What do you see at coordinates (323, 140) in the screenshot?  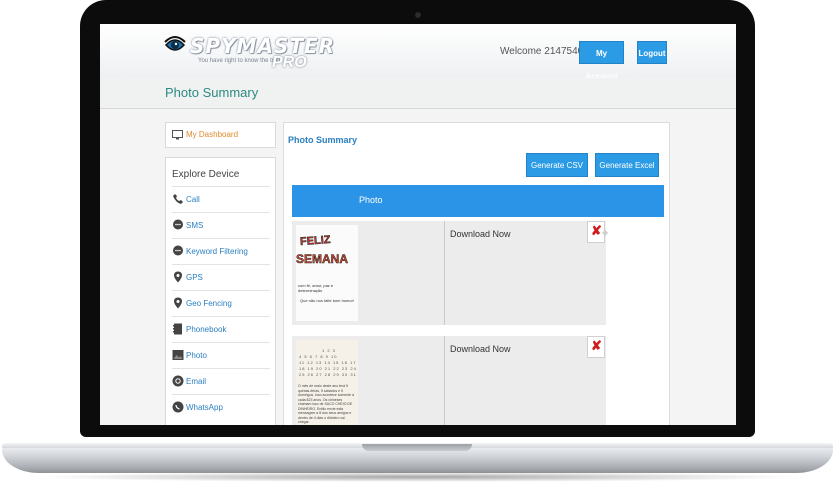 I see `panel-title: Photo Summary` at bounding box center [323, 140].